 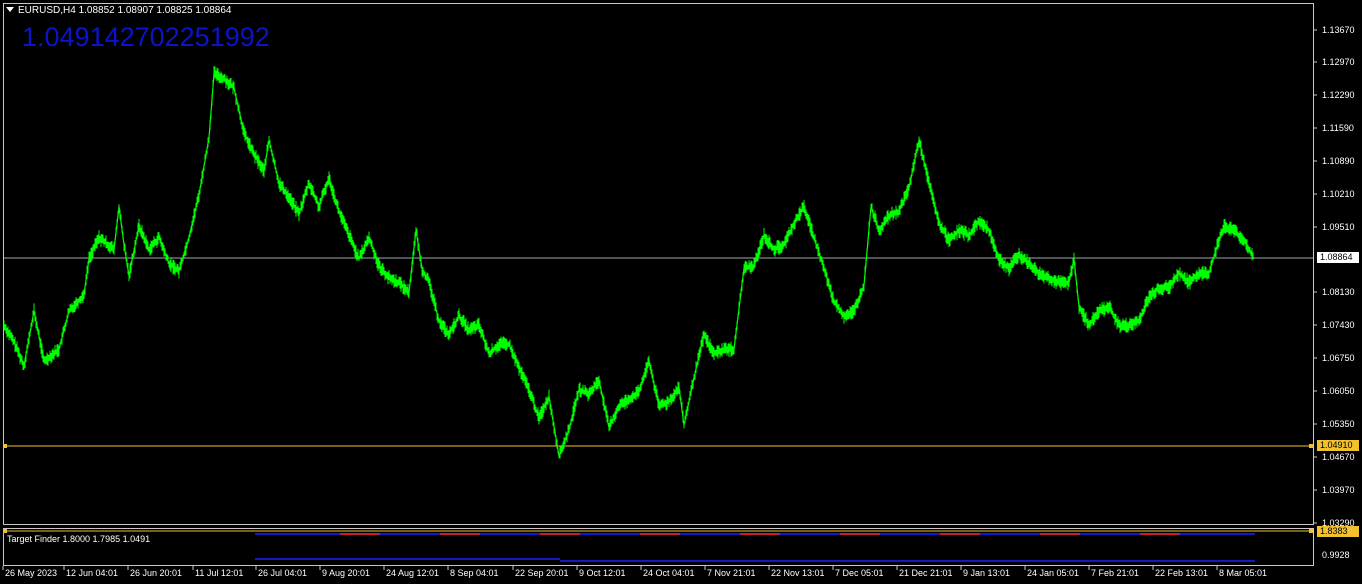 What do you see at coordinates (79, 539) in the screenshot?
I see `indicator-label: Target Finder 1.8000 1.7985 1.0491` at bounding box center [79, 539].